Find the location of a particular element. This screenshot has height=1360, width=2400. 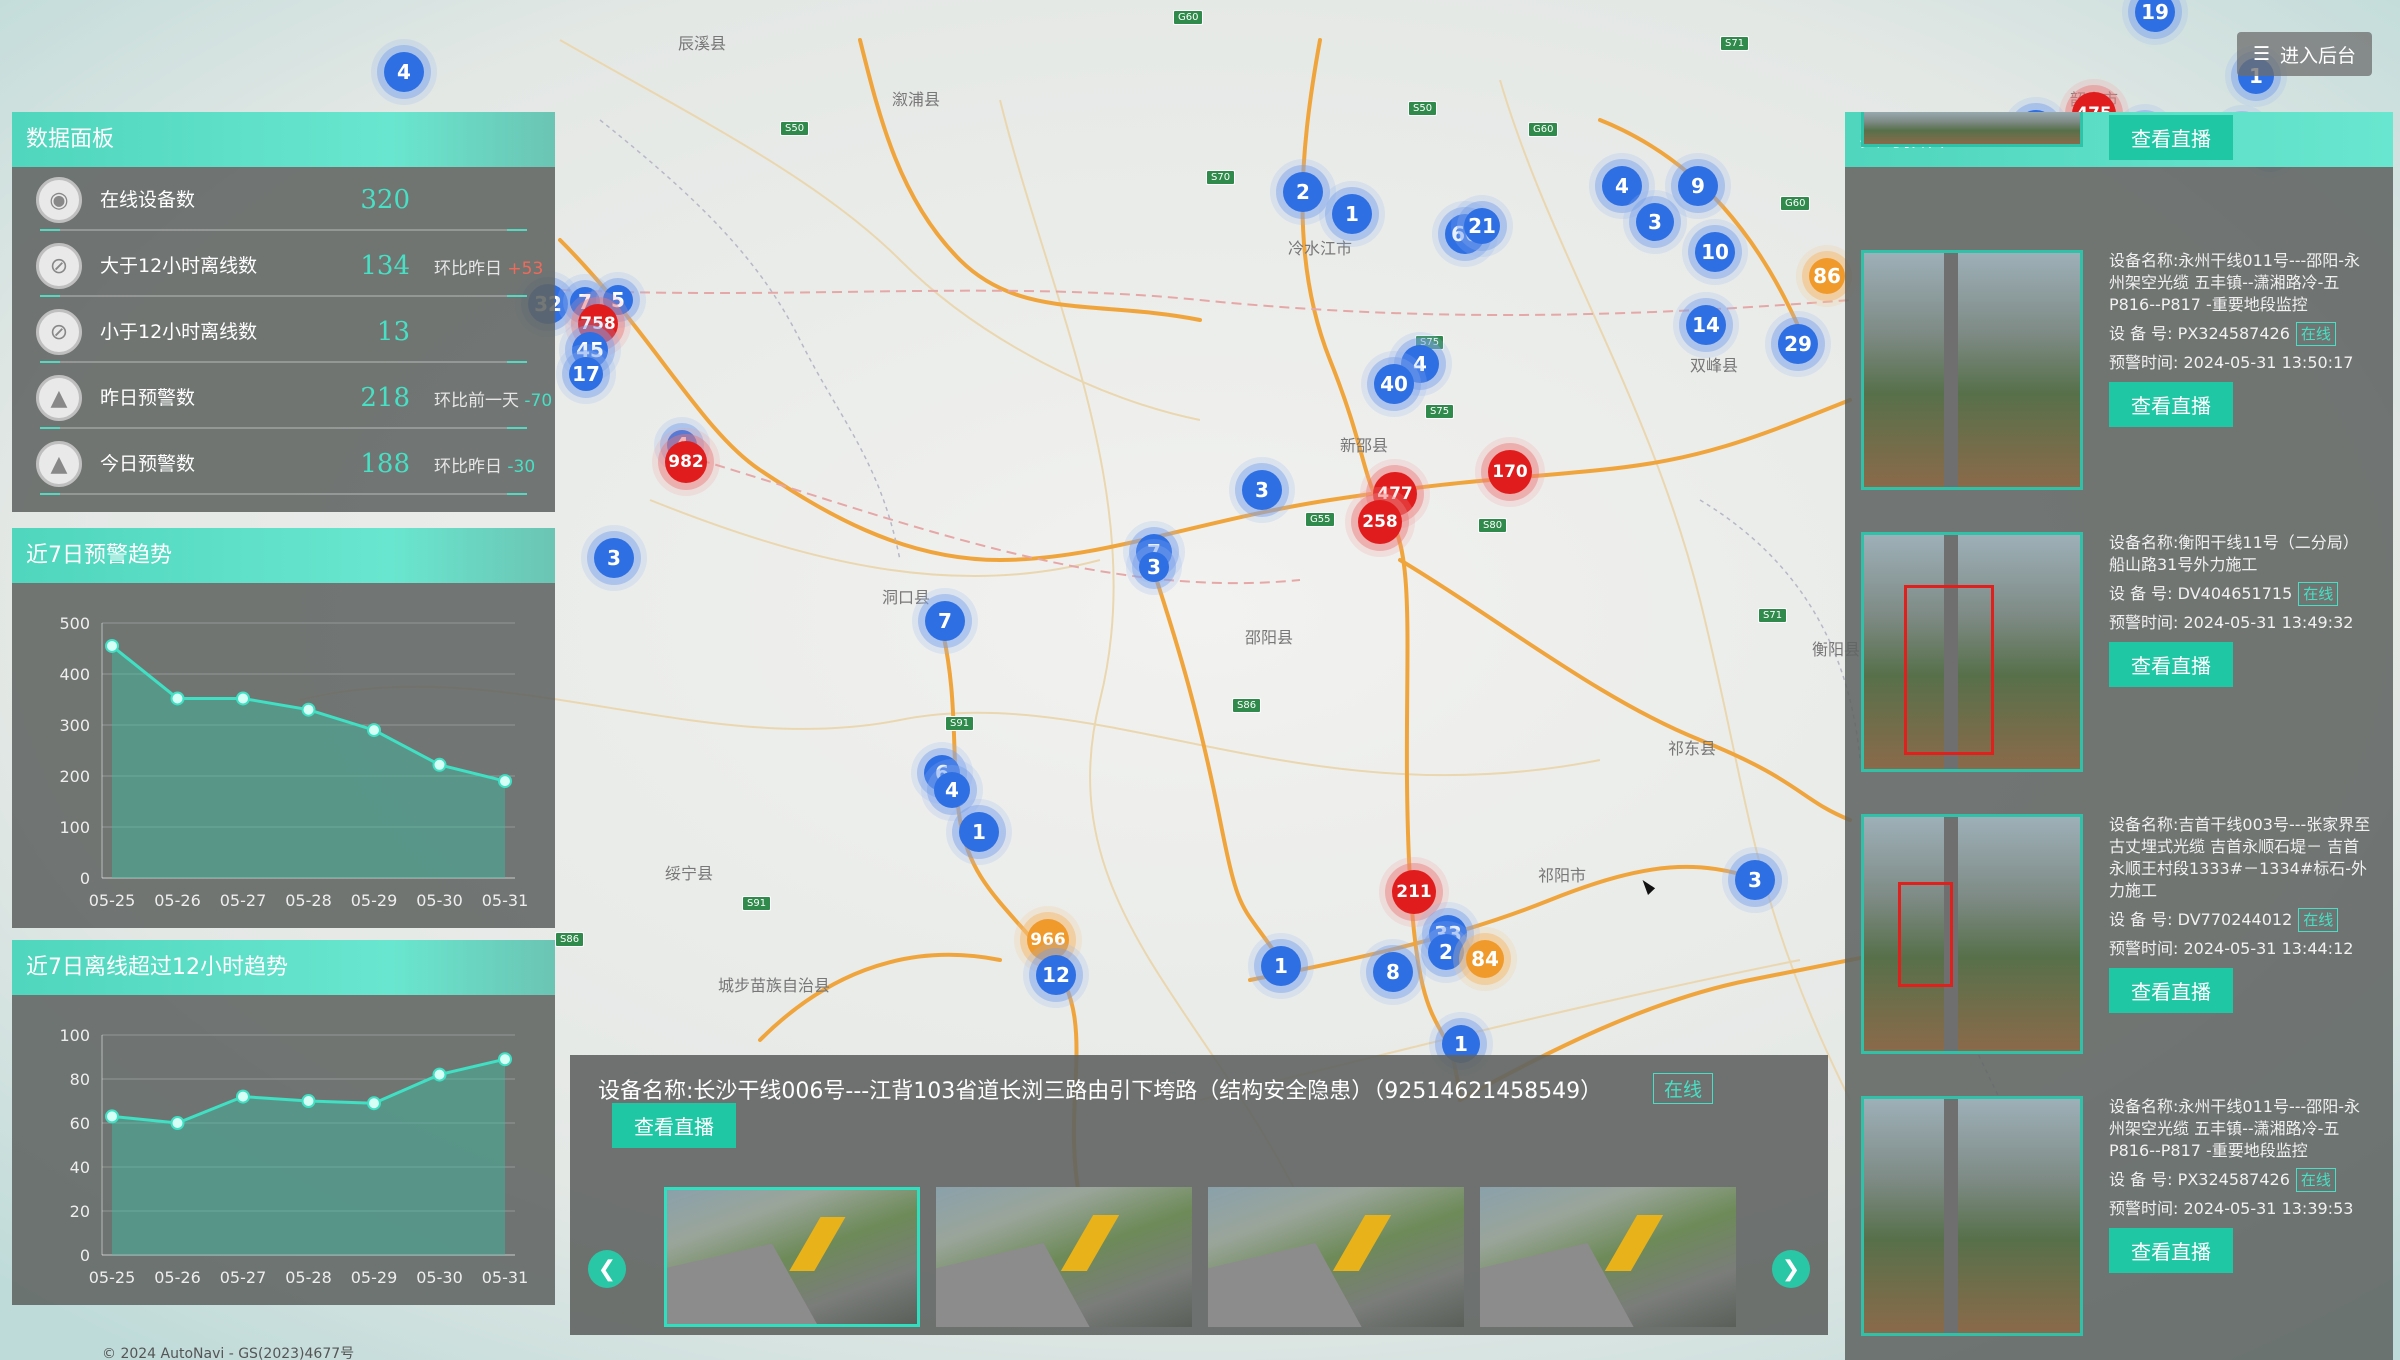

enter-backend-button: ☰ 进入后台 is located at coordinates (2305, 54).